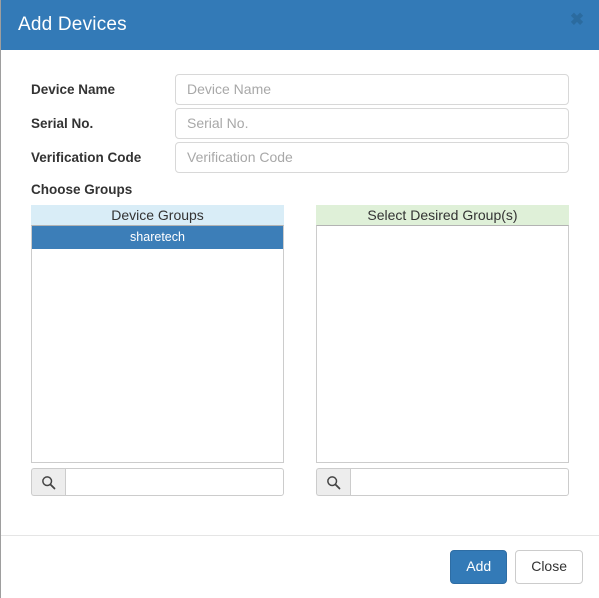  I want to click on available-groups-search-input, so click(174, 482).